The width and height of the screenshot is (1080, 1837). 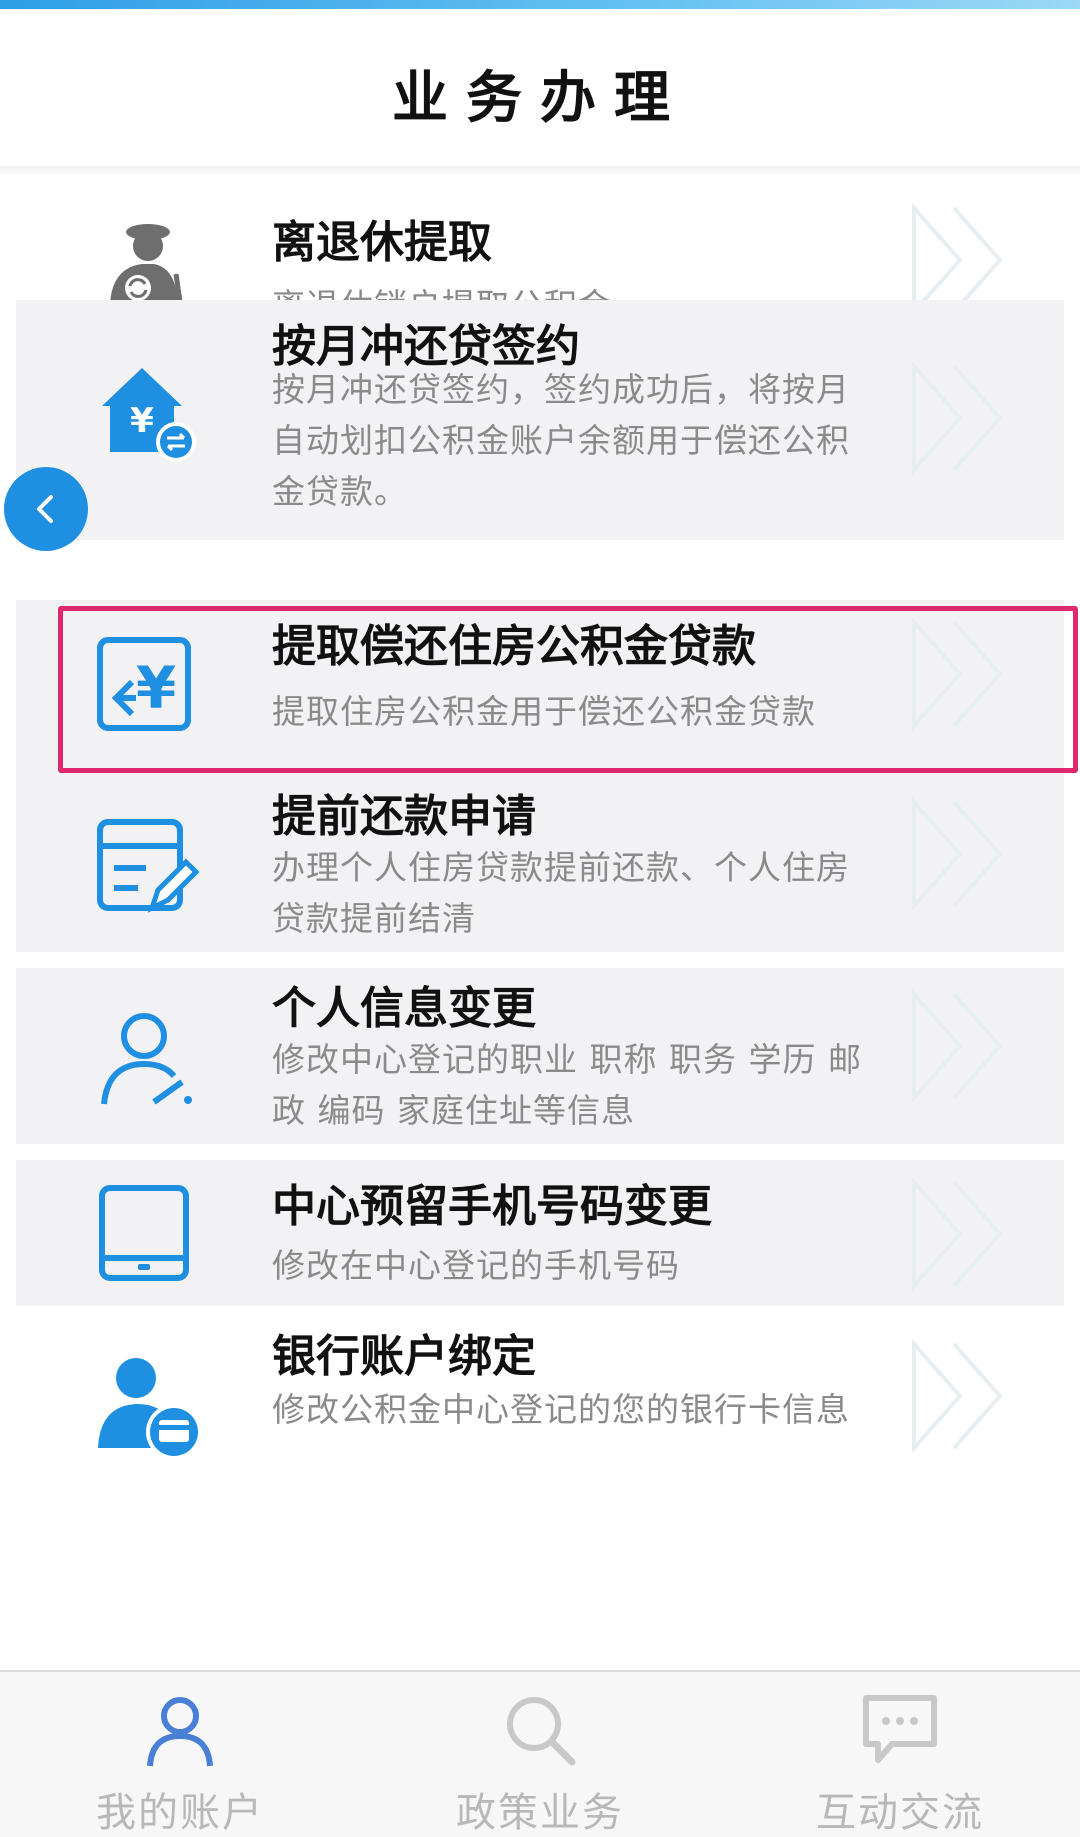 What do you see at coordinates (561, 440) in the screenshot?
I see `service-description: 按月冲还贷签约，签约成功后，将按月自动划扣公积金账户余额用于偿还公积金贷款。` at bounding box center [561, 440].